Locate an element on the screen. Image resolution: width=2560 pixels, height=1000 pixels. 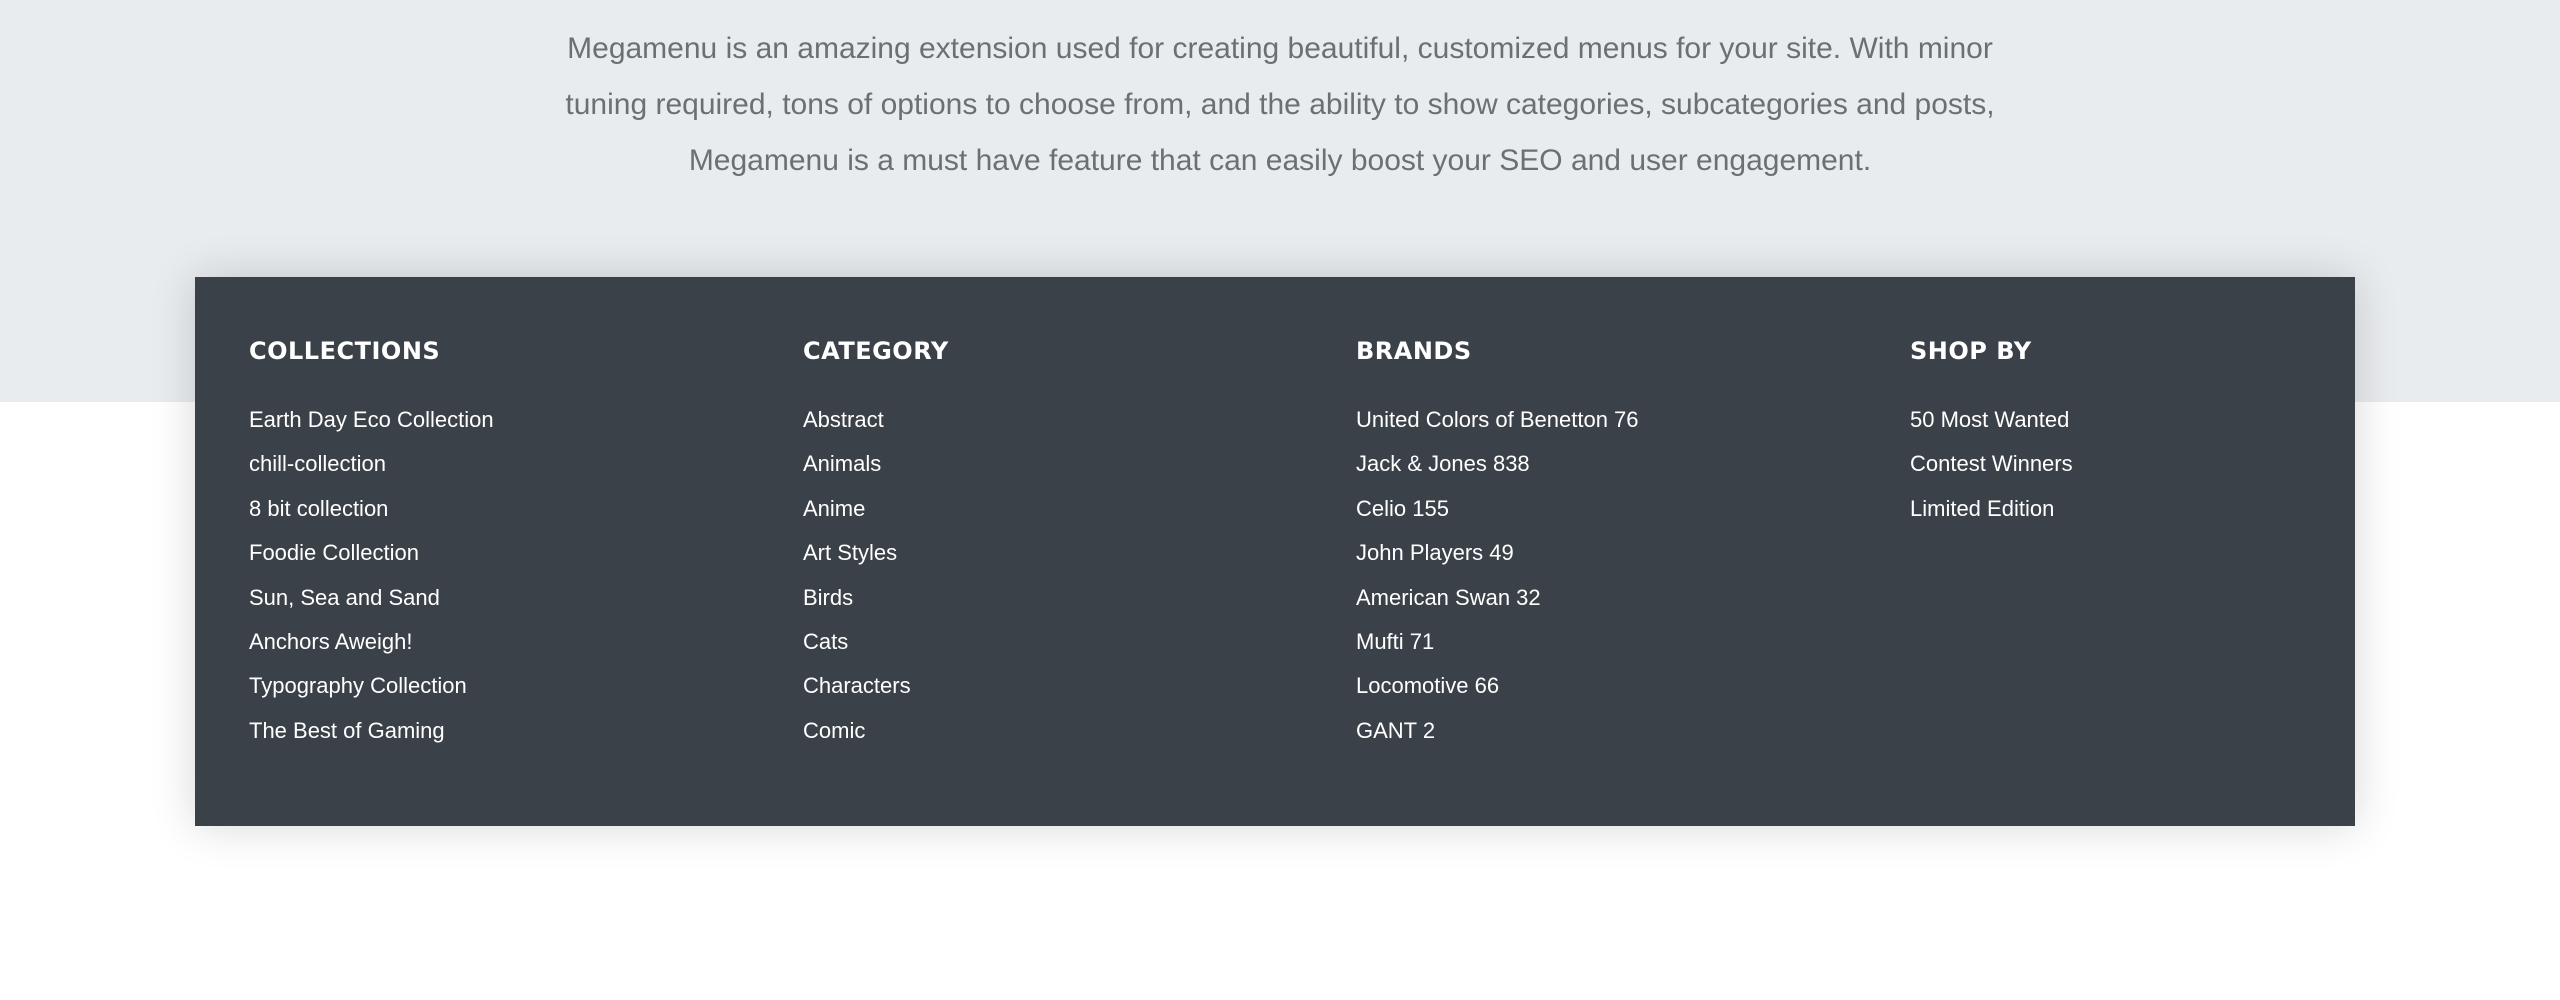
column-heading: BRANDS is located at coordinates (1414, 351).